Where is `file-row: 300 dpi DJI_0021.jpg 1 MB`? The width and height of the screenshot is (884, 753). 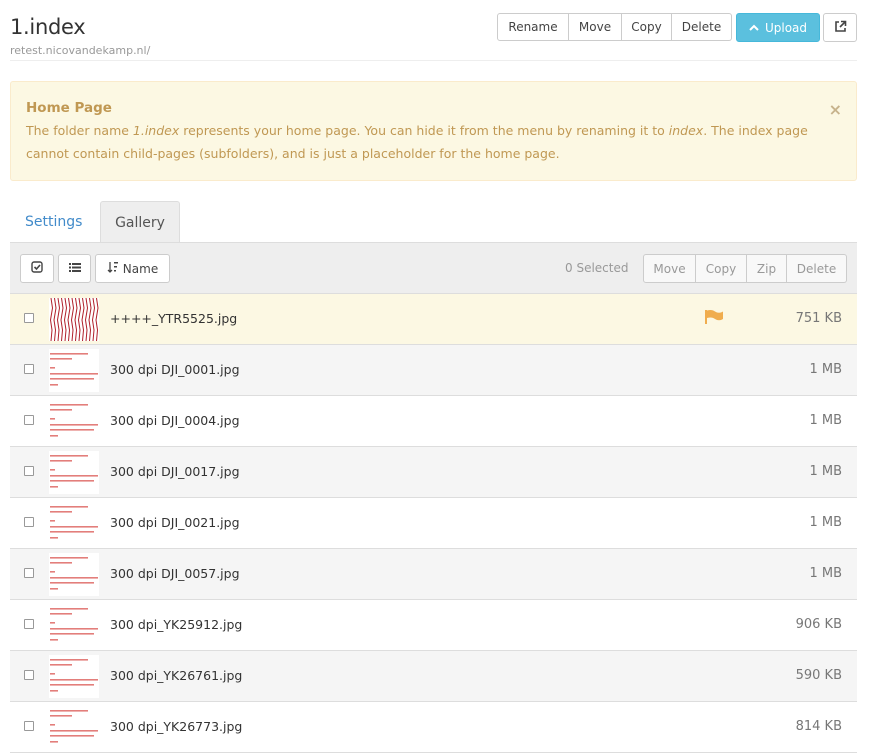 file-row: 300 dpi DJI_0021.jpg 1 MB is located at coordinates (433, 523).